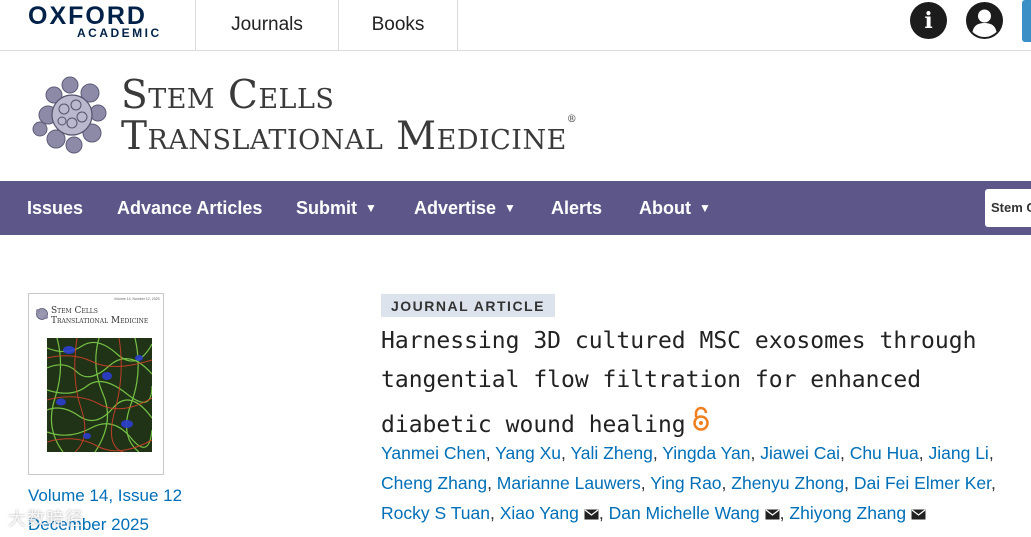  I want to click on author-link: Ying Rao, so click(685, 483).